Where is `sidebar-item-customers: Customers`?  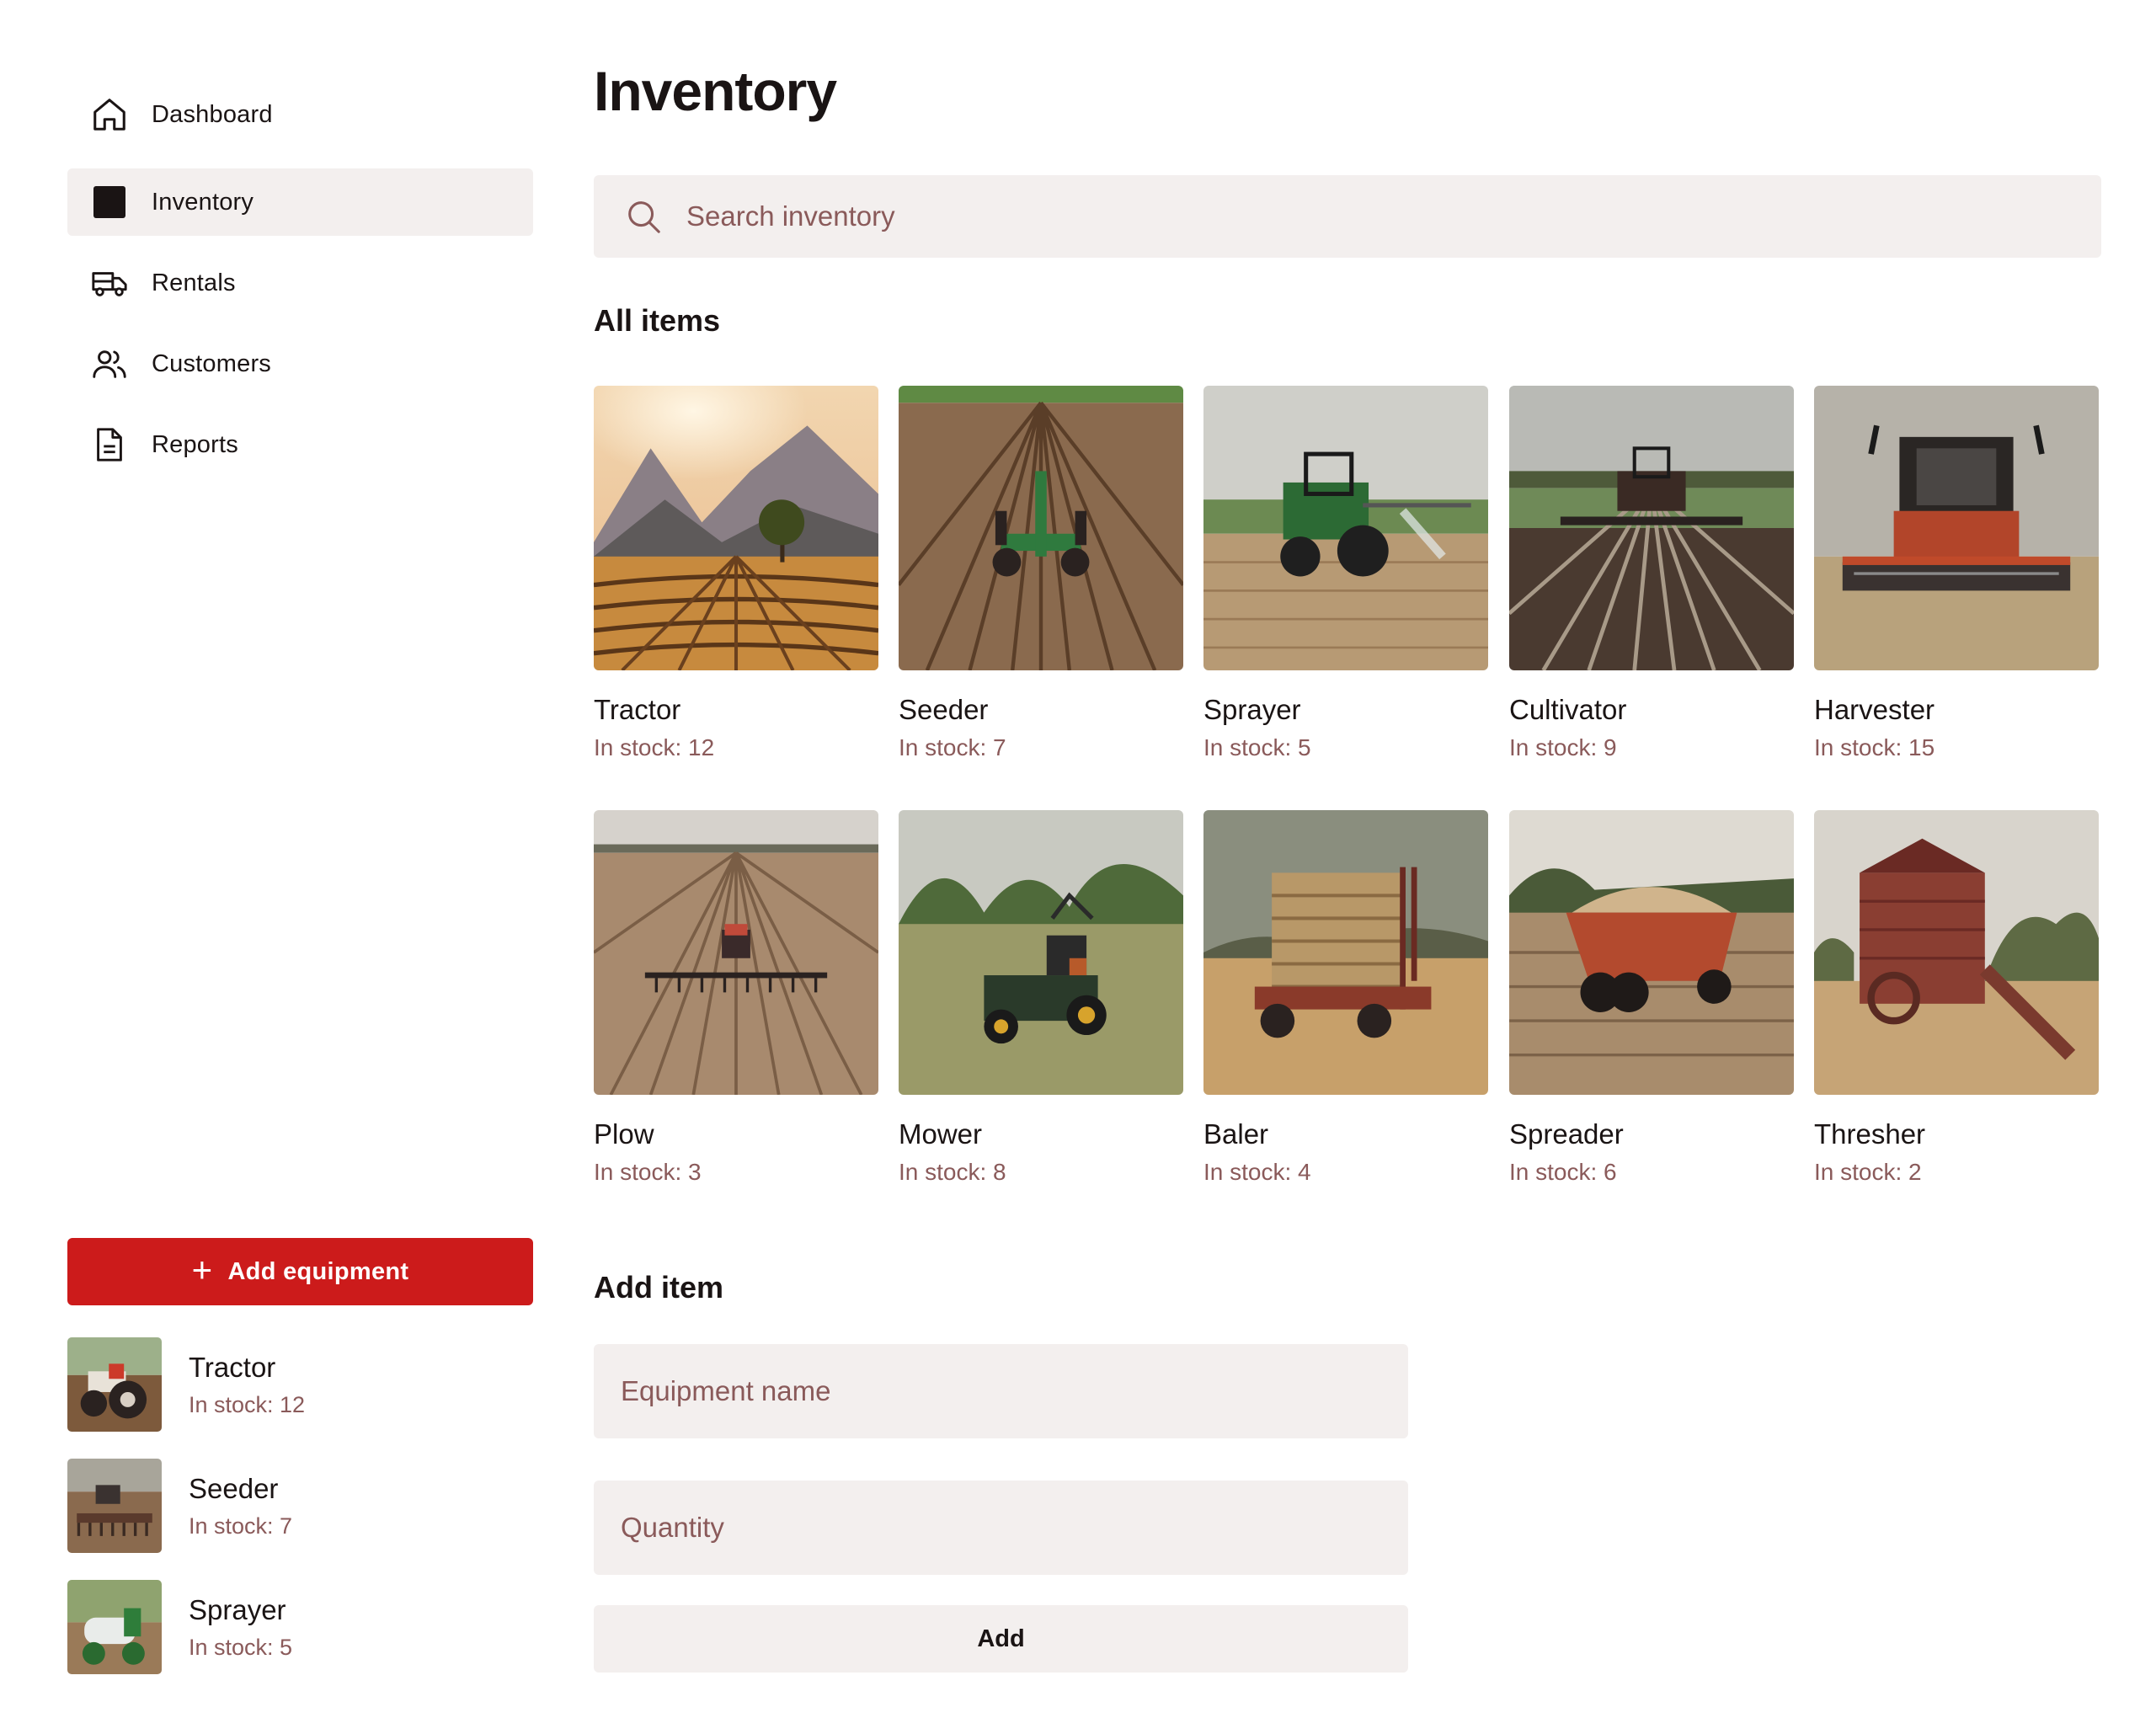 sidebar-item-customers: Customers is located at coordinates (300, 363).